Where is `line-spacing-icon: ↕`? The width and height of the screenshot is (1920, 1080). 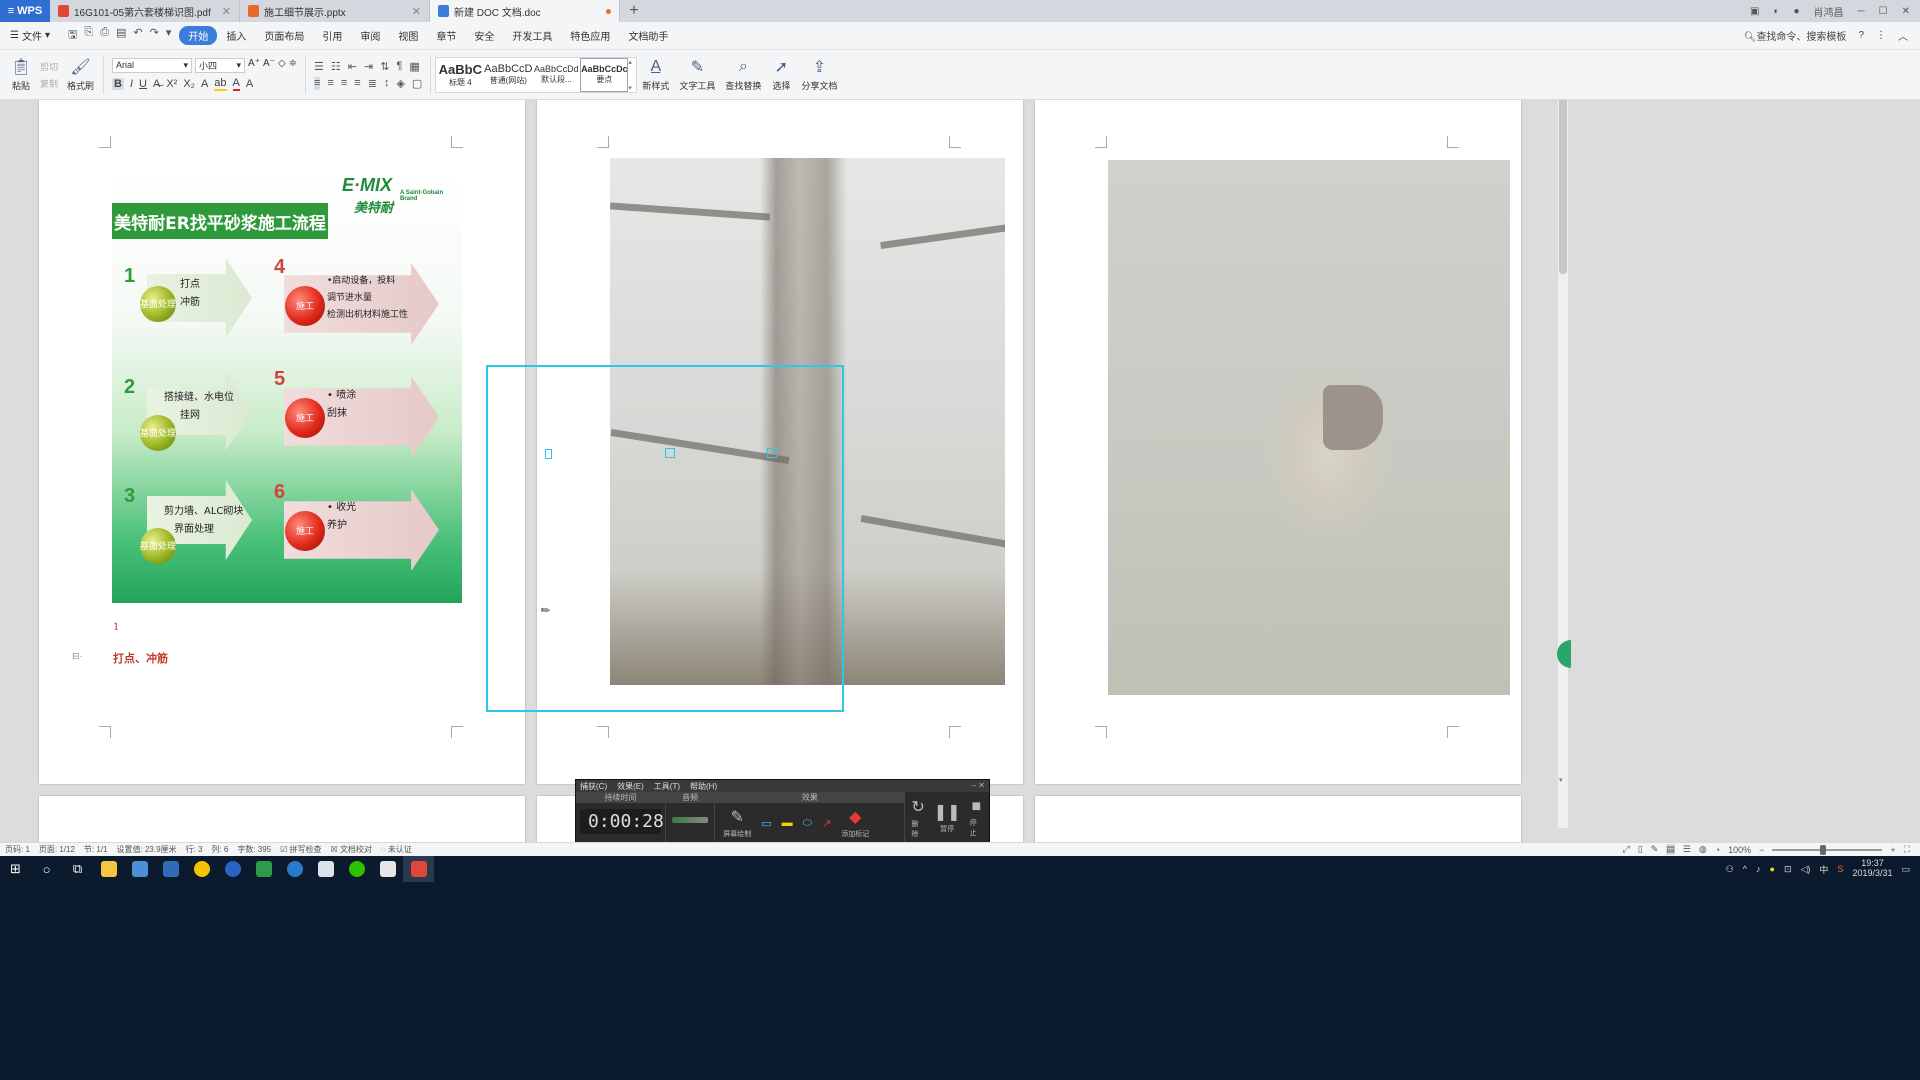
line-spacing-icon: ↕ is located at coordinates (387, 83).